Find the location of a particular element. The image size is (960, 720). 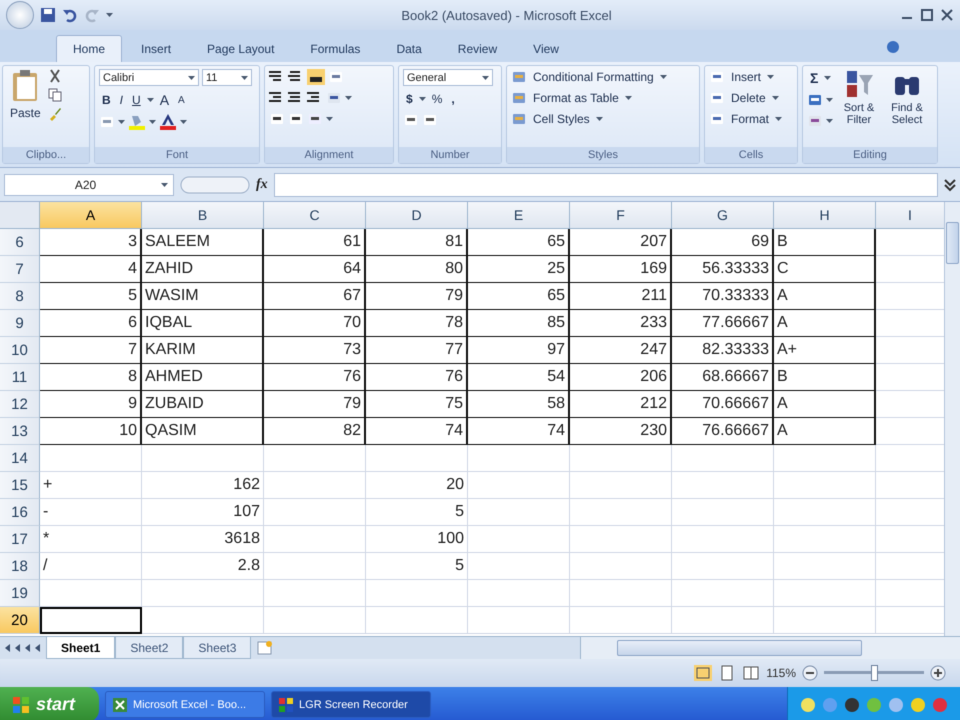

column-header: I is located at coordinates (910, 215).